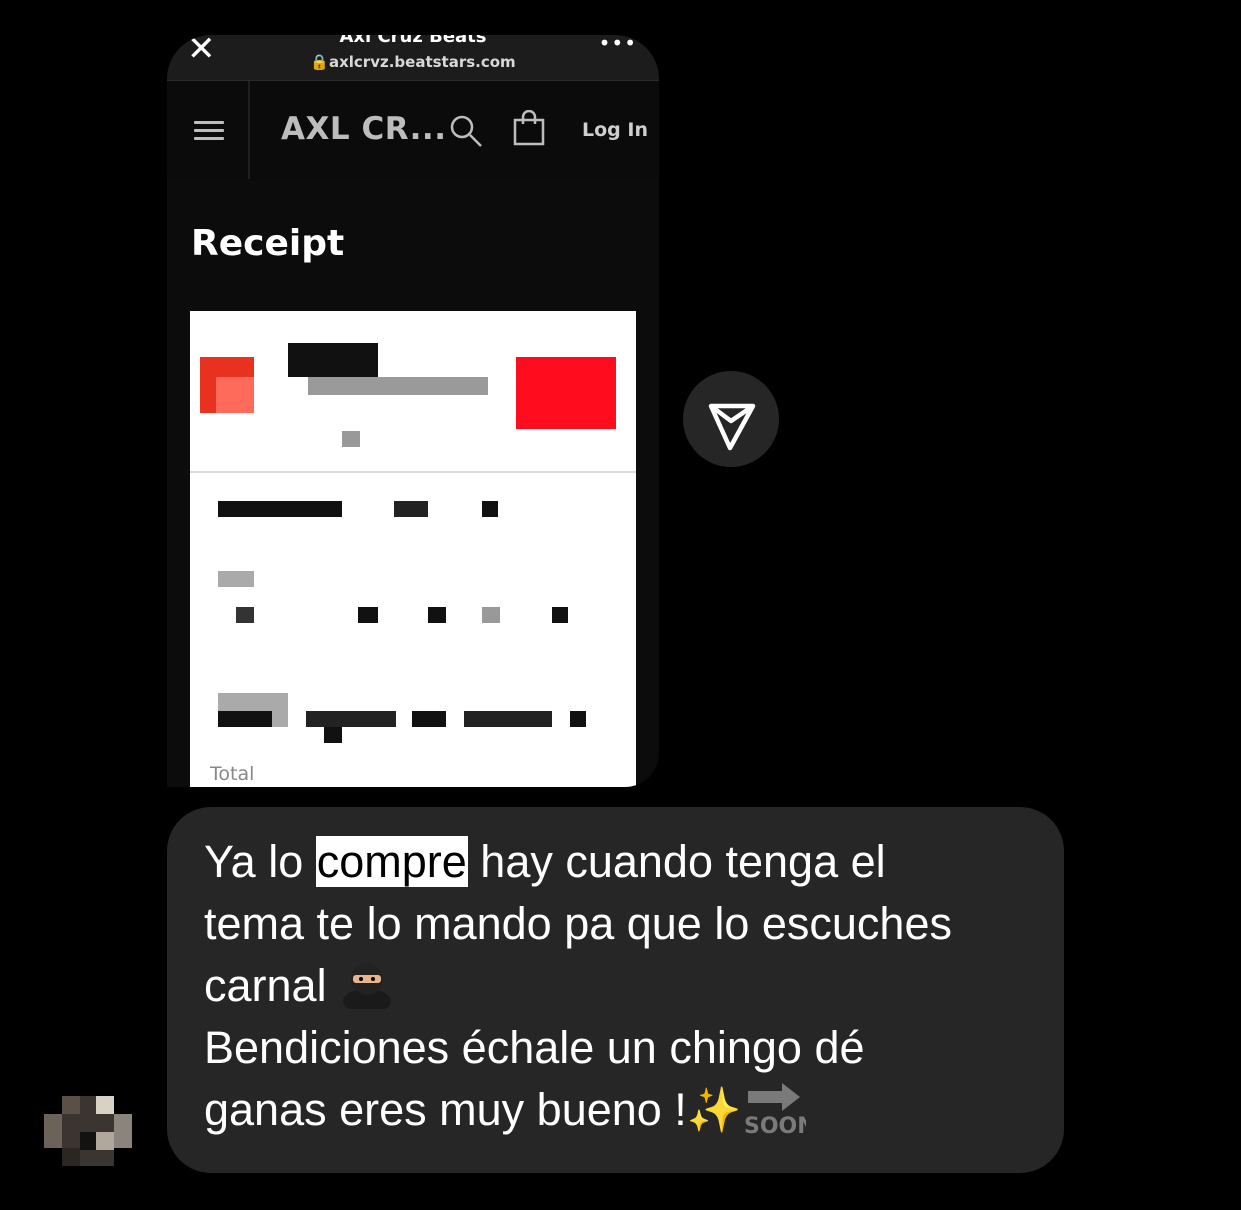  I want to click on divider, so click(413, 472).